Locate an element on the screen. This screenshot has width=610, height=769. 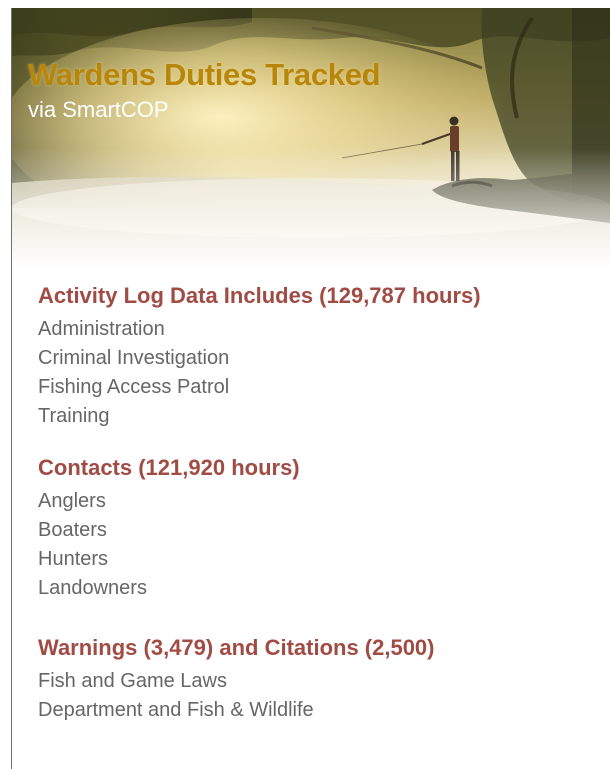
section-heading: Warnings (3,479) and Citations (2,500) is located at coordinates (236, 647).